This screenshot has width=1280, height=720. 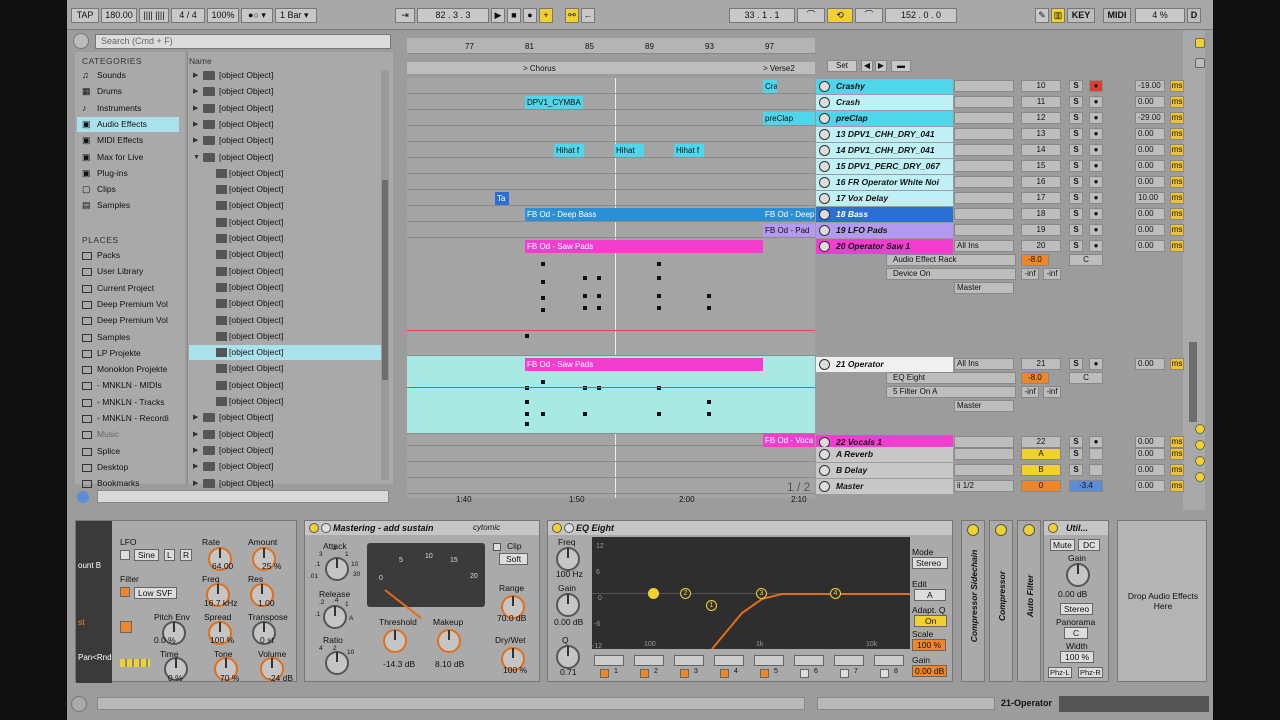 What do you see at coordinates (1030, 596) in the screenshot?
I see `collapsed-device-title: Auto Filter` at bounding box center [1030, 596].